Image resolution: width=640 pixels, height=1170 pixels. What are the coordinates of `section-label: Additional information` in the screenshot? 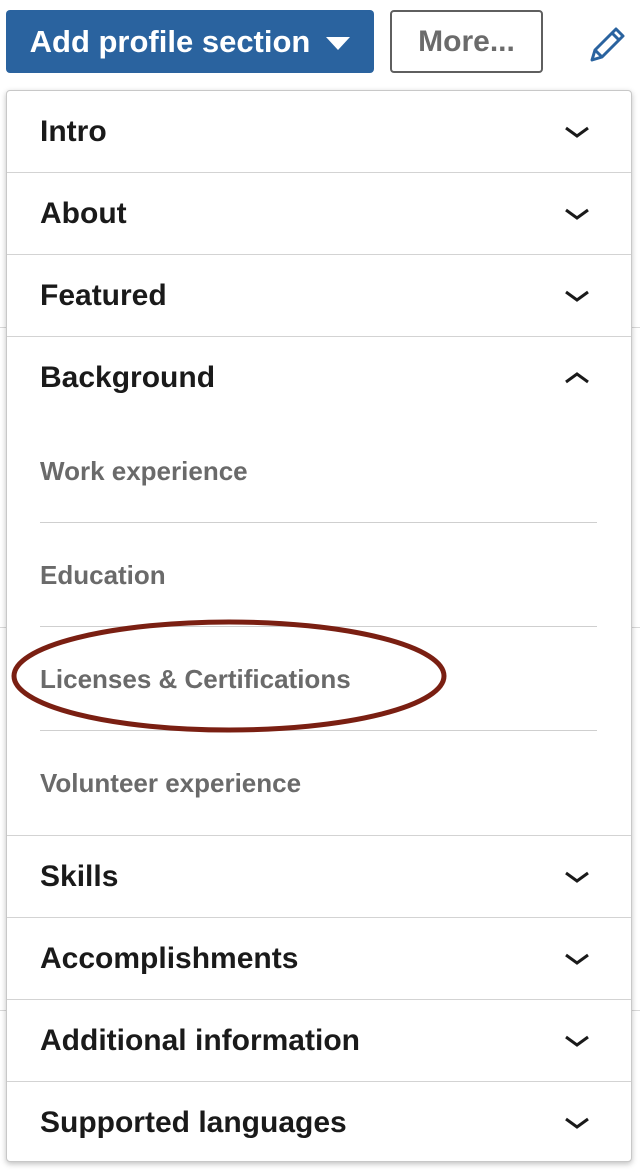 It's located at (200, 1040).